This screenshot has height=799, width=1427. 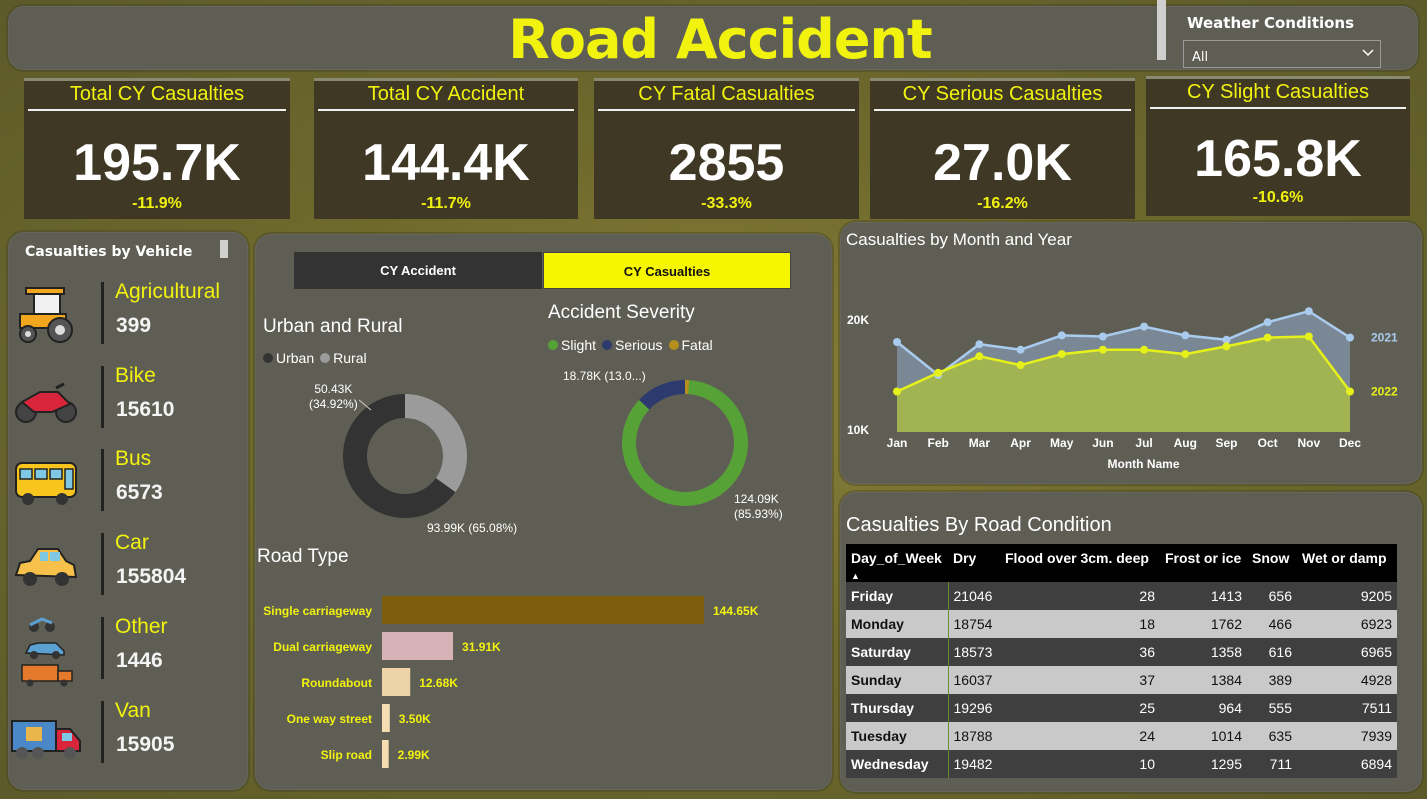 I want to click on vehicle-row-van: Van 15905, so click(x=128, y=734).